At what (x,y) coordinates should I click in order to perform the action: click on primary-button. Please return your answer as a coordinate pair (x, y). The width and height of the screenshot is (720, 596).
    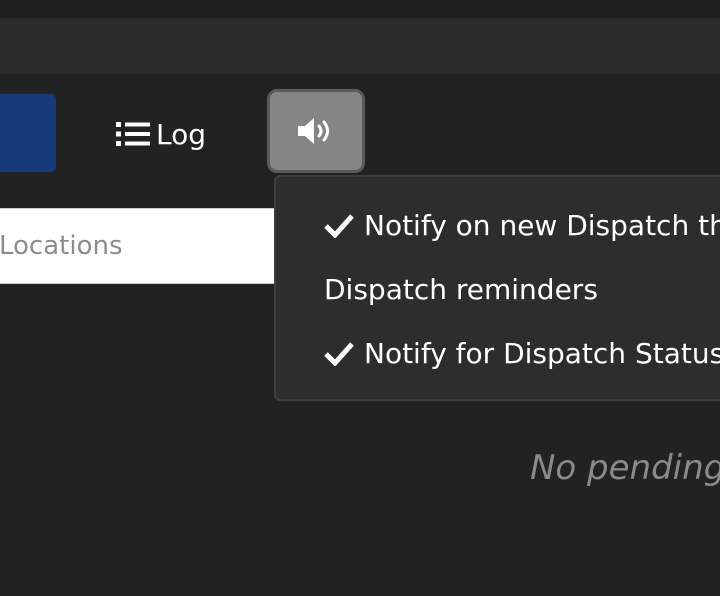
    Looking at the image, I should click on (28, 133).